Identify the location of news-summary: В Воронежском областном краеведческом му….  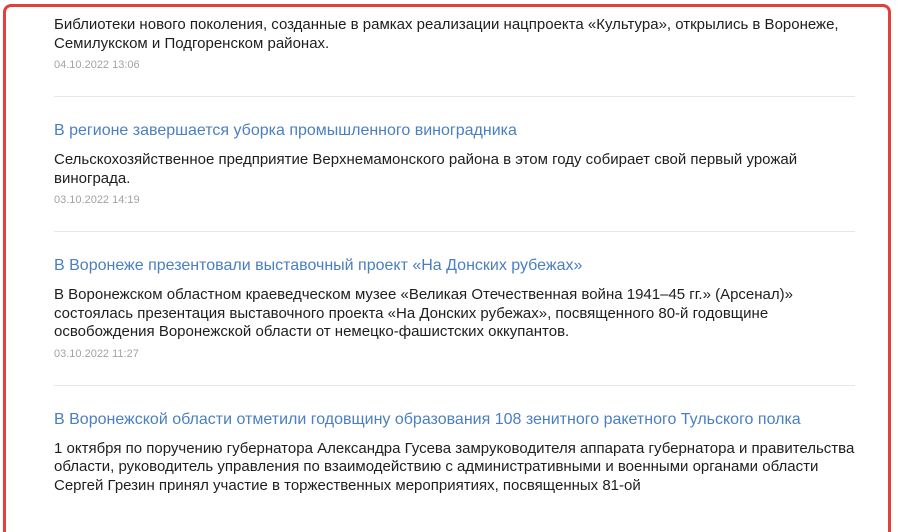
(423, 313).